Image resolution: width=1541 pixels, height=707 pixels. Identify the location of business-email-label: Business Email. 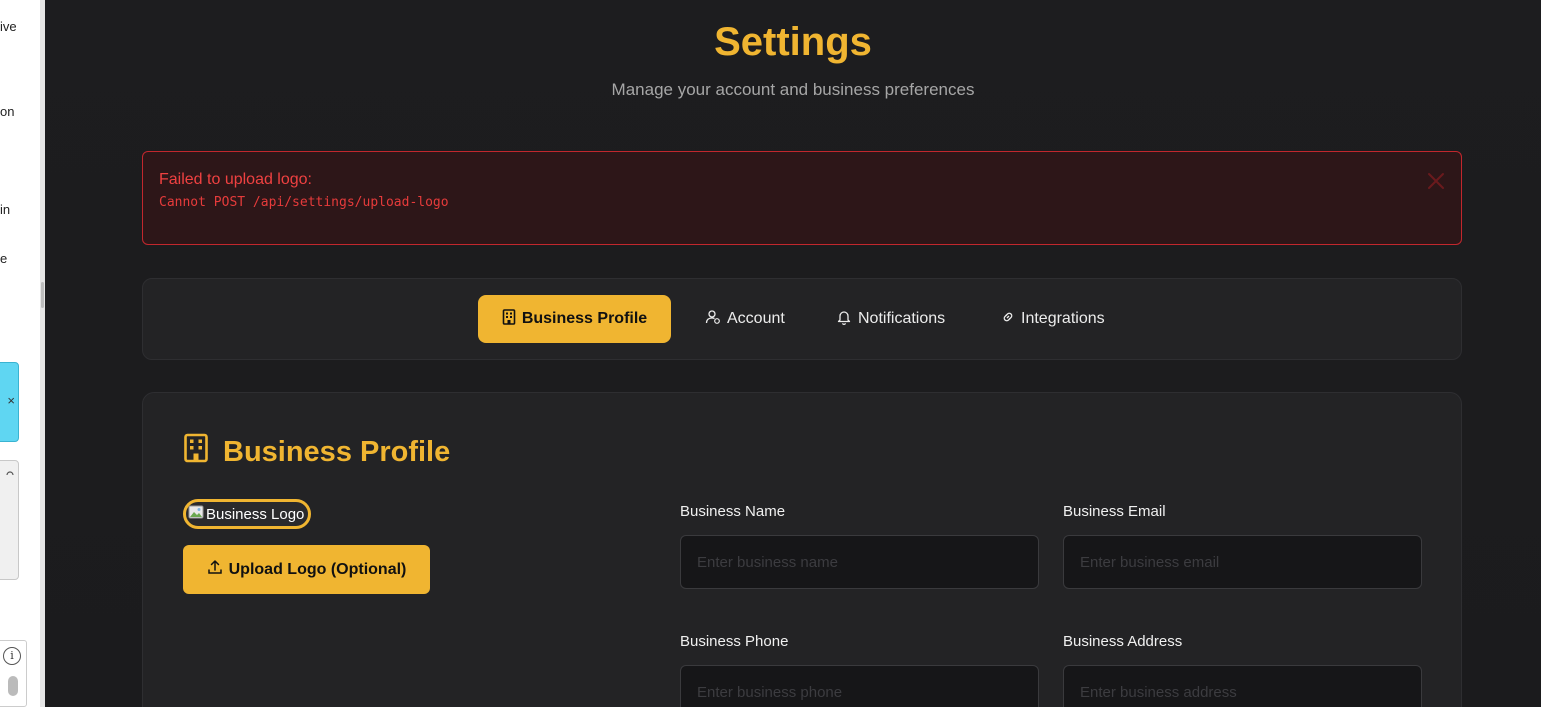
(1114, 511).